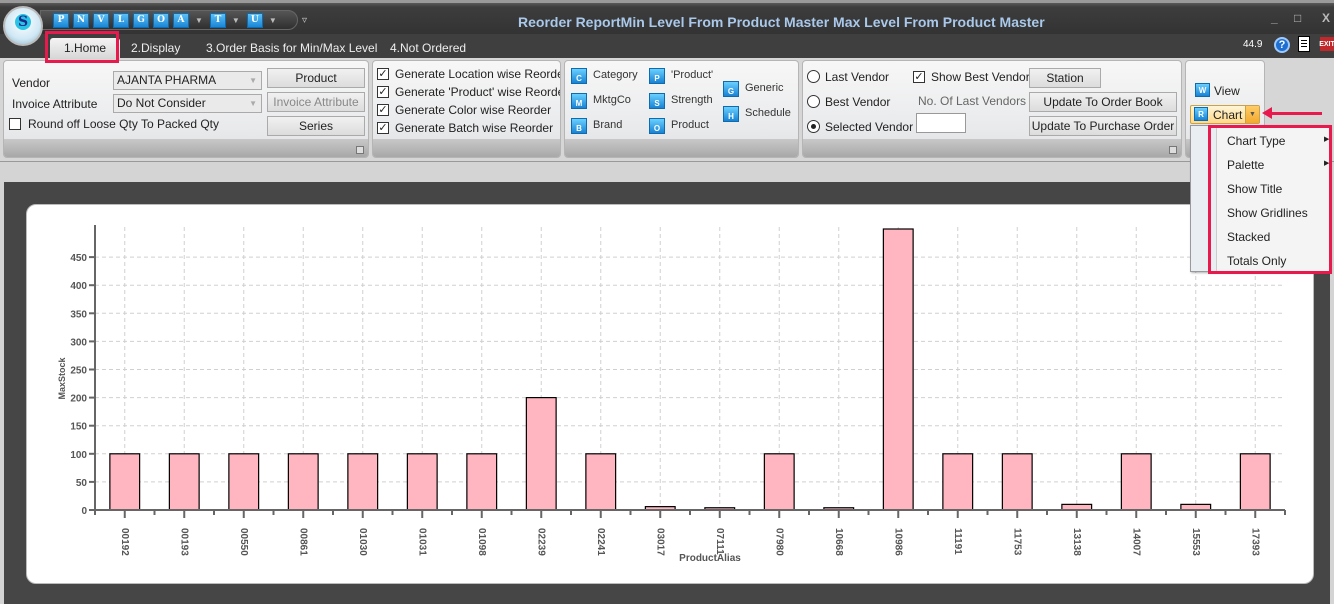  What do you see at coordinates (101, 20) in the screenshot?
I see `quick-access-v-button: V` at bounding box center [101, 20].